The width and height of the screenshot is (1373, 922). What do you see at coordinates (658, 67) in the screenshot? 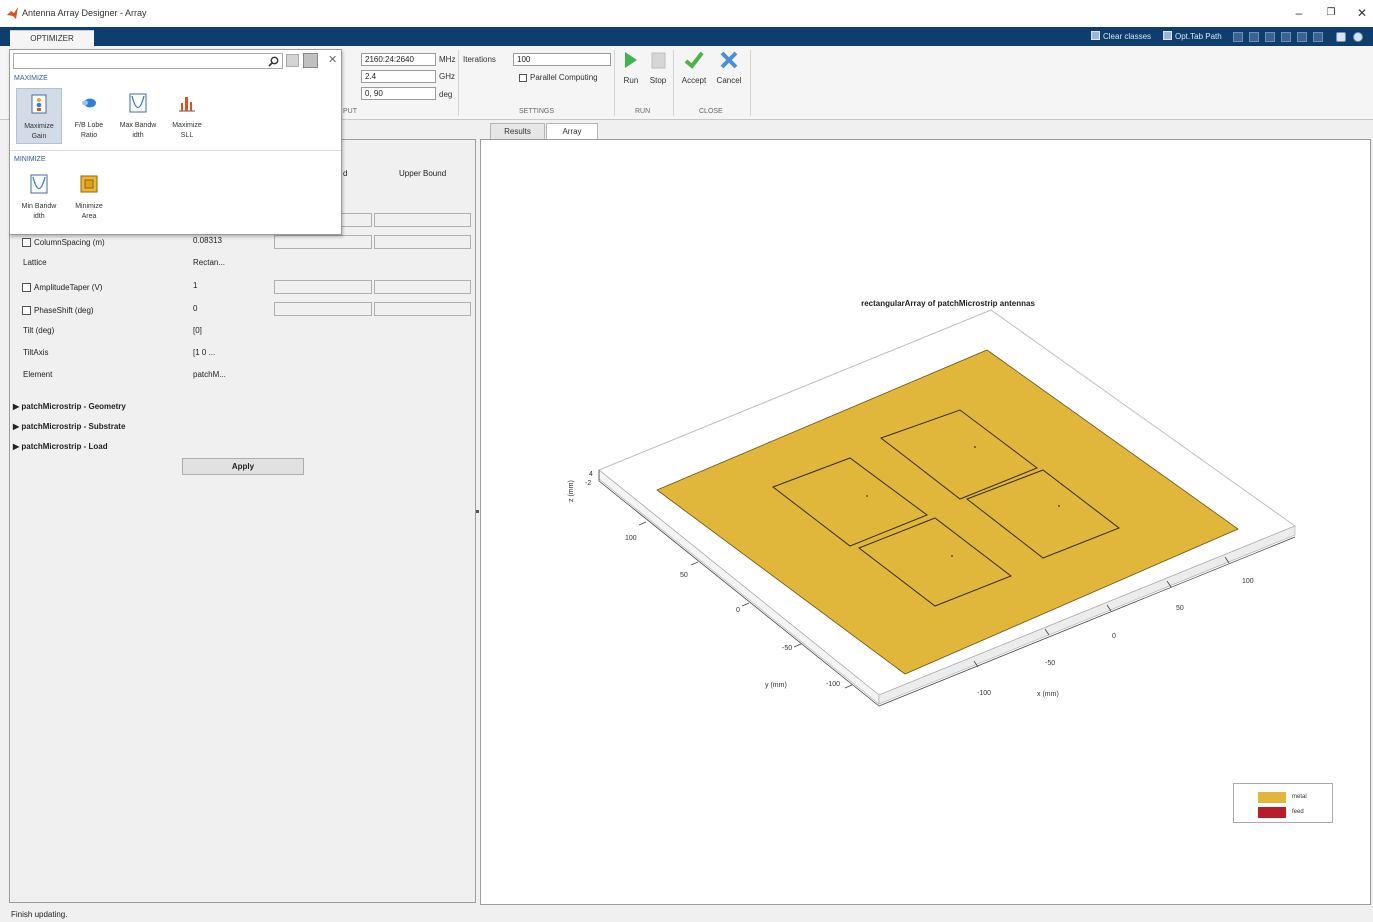
I see `stop-button: Stop` at bounding box center [658, 67].